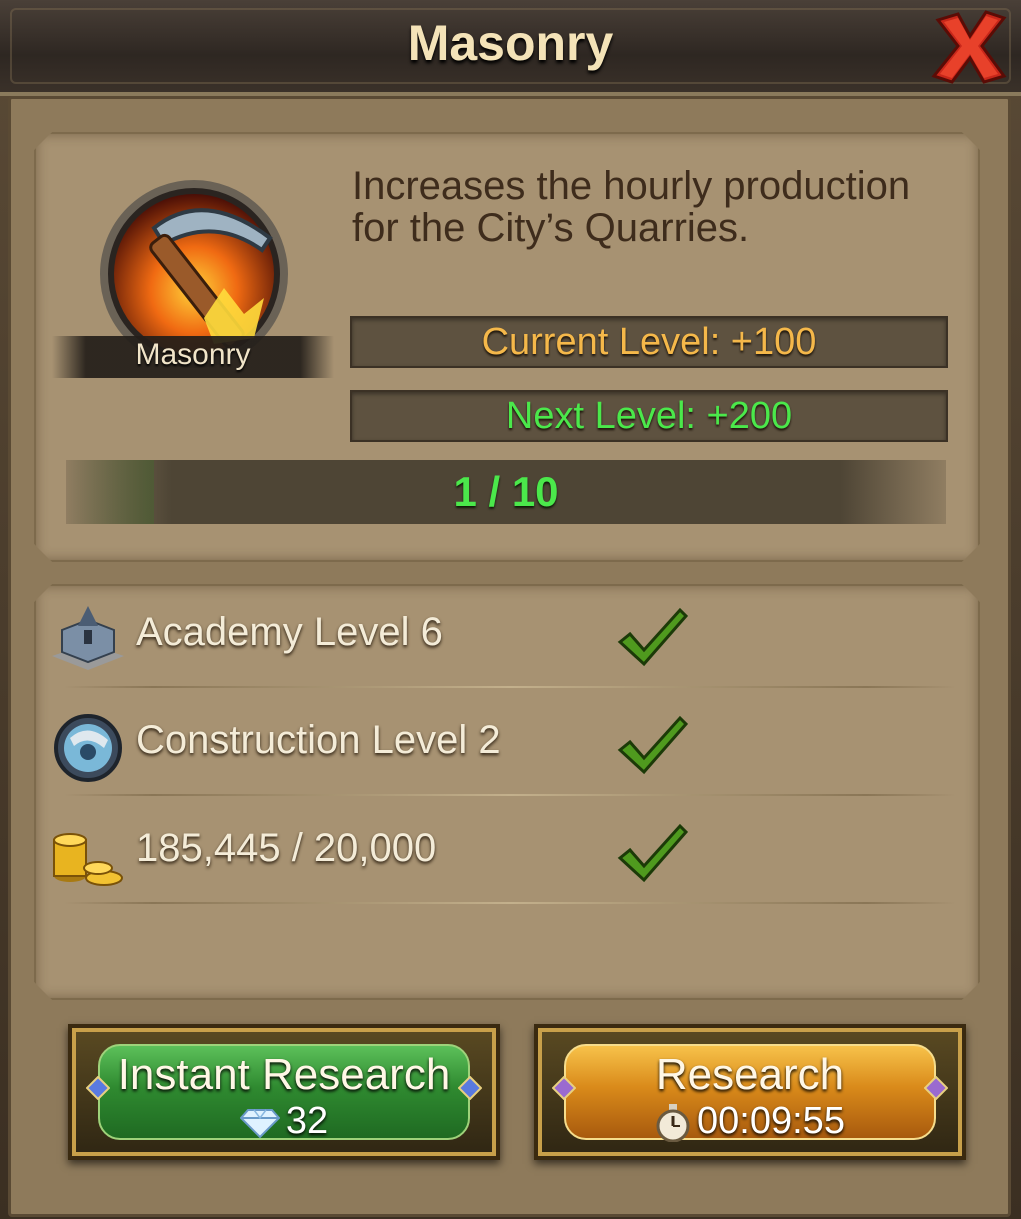  I want to click on title-bar: Masonry, so click(510, 48).